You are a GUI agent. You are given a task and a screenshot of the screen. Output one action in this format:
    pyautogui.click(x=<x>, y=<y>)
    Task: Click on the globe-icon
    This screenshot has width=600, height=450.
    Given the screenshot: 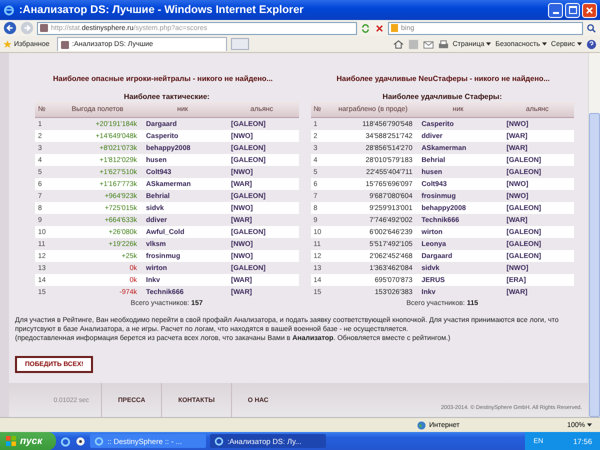 What is the action you would take?
    pyautogui.click(x=421, y=425)
    